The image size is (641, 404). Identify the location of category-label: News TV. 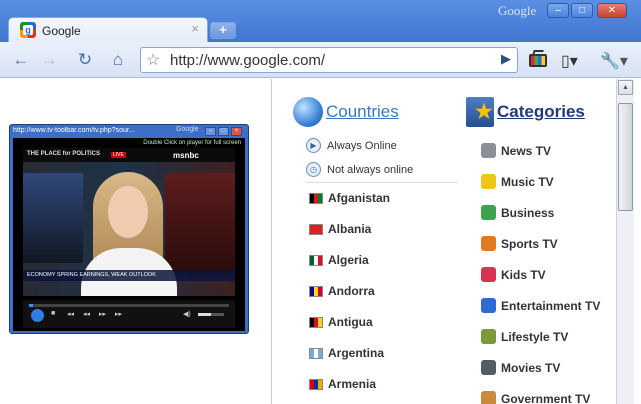
(526, 150).